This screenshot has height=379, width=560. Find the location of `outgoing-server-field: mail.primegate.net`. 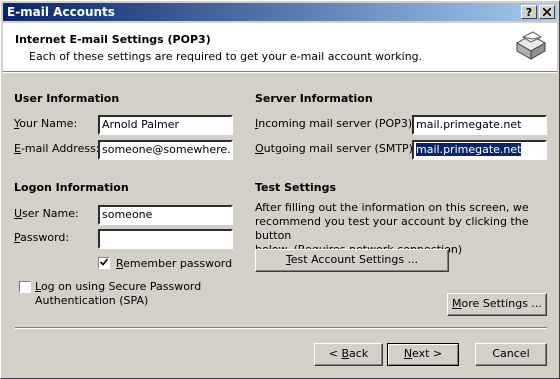

outgoing-server-field: mail.primegate.net is located at coordinates (479, 150).